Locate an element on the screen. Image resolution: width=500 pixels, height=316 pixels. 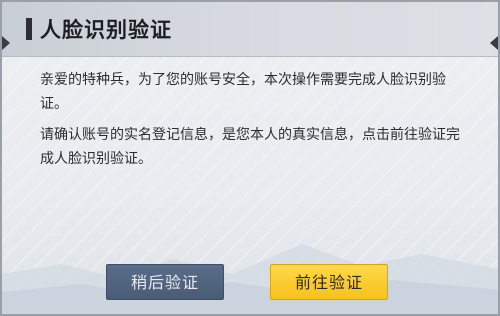
title-accent-bar is located at coordinates (29, 29).